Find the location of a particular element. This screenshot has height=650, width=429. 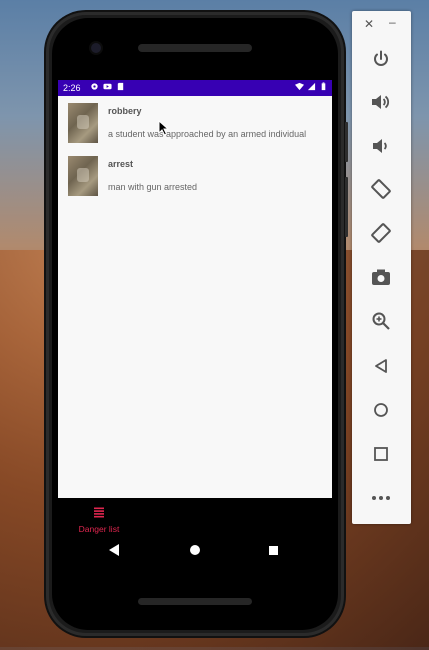

settings-icon is located at coordinates (94, 86).